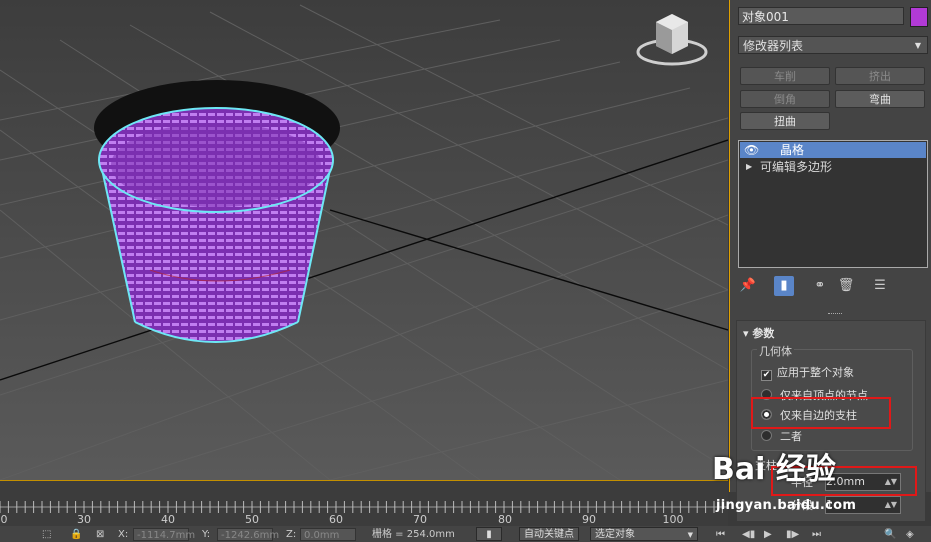  I want to click on tick-label: 70, so click(420, 519).